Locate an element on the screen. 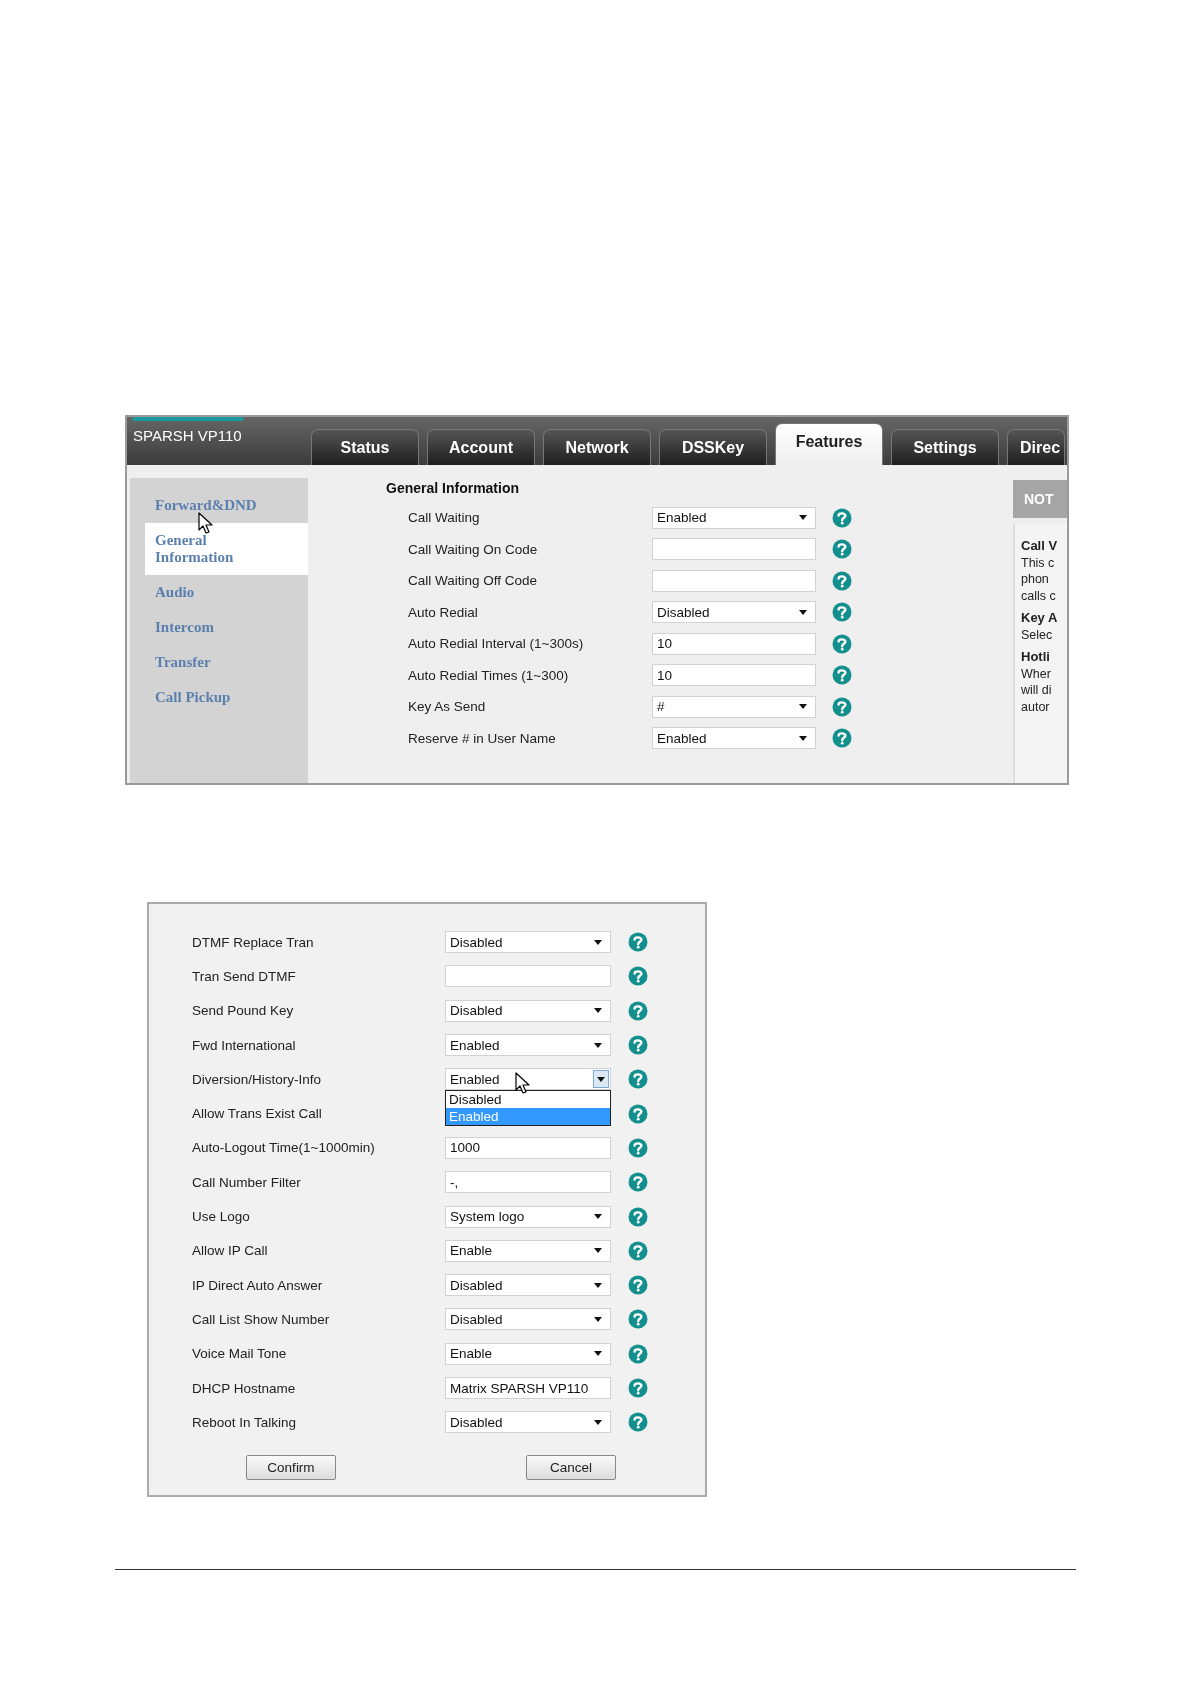 The width and height of the screenshot is (1190, 1684). setting-label: Reboot In Talking is located at coordinates (244, 1422).